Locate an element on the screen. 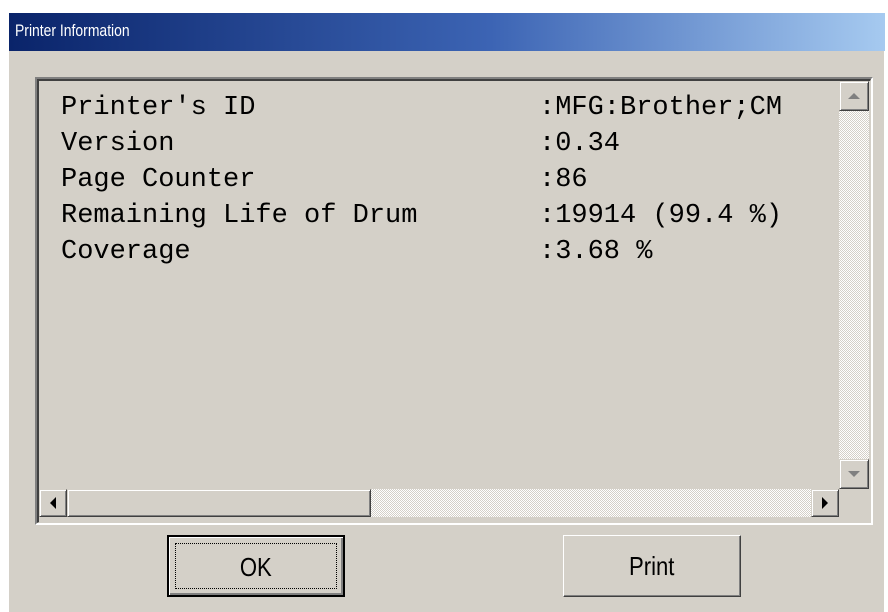 This screenshot has width=888, height=612. vertical-scrollbar is located at coordinates (854, 285).